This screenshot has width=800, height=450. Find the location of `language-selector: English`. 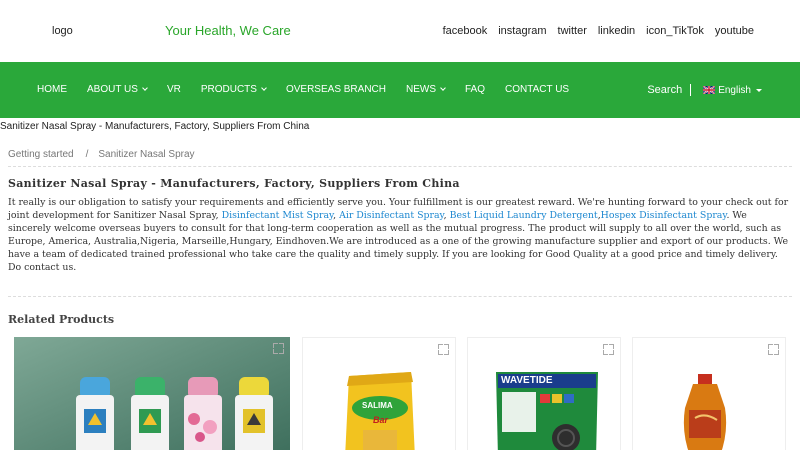

language-selector: English is located at coordinates (732, 90).